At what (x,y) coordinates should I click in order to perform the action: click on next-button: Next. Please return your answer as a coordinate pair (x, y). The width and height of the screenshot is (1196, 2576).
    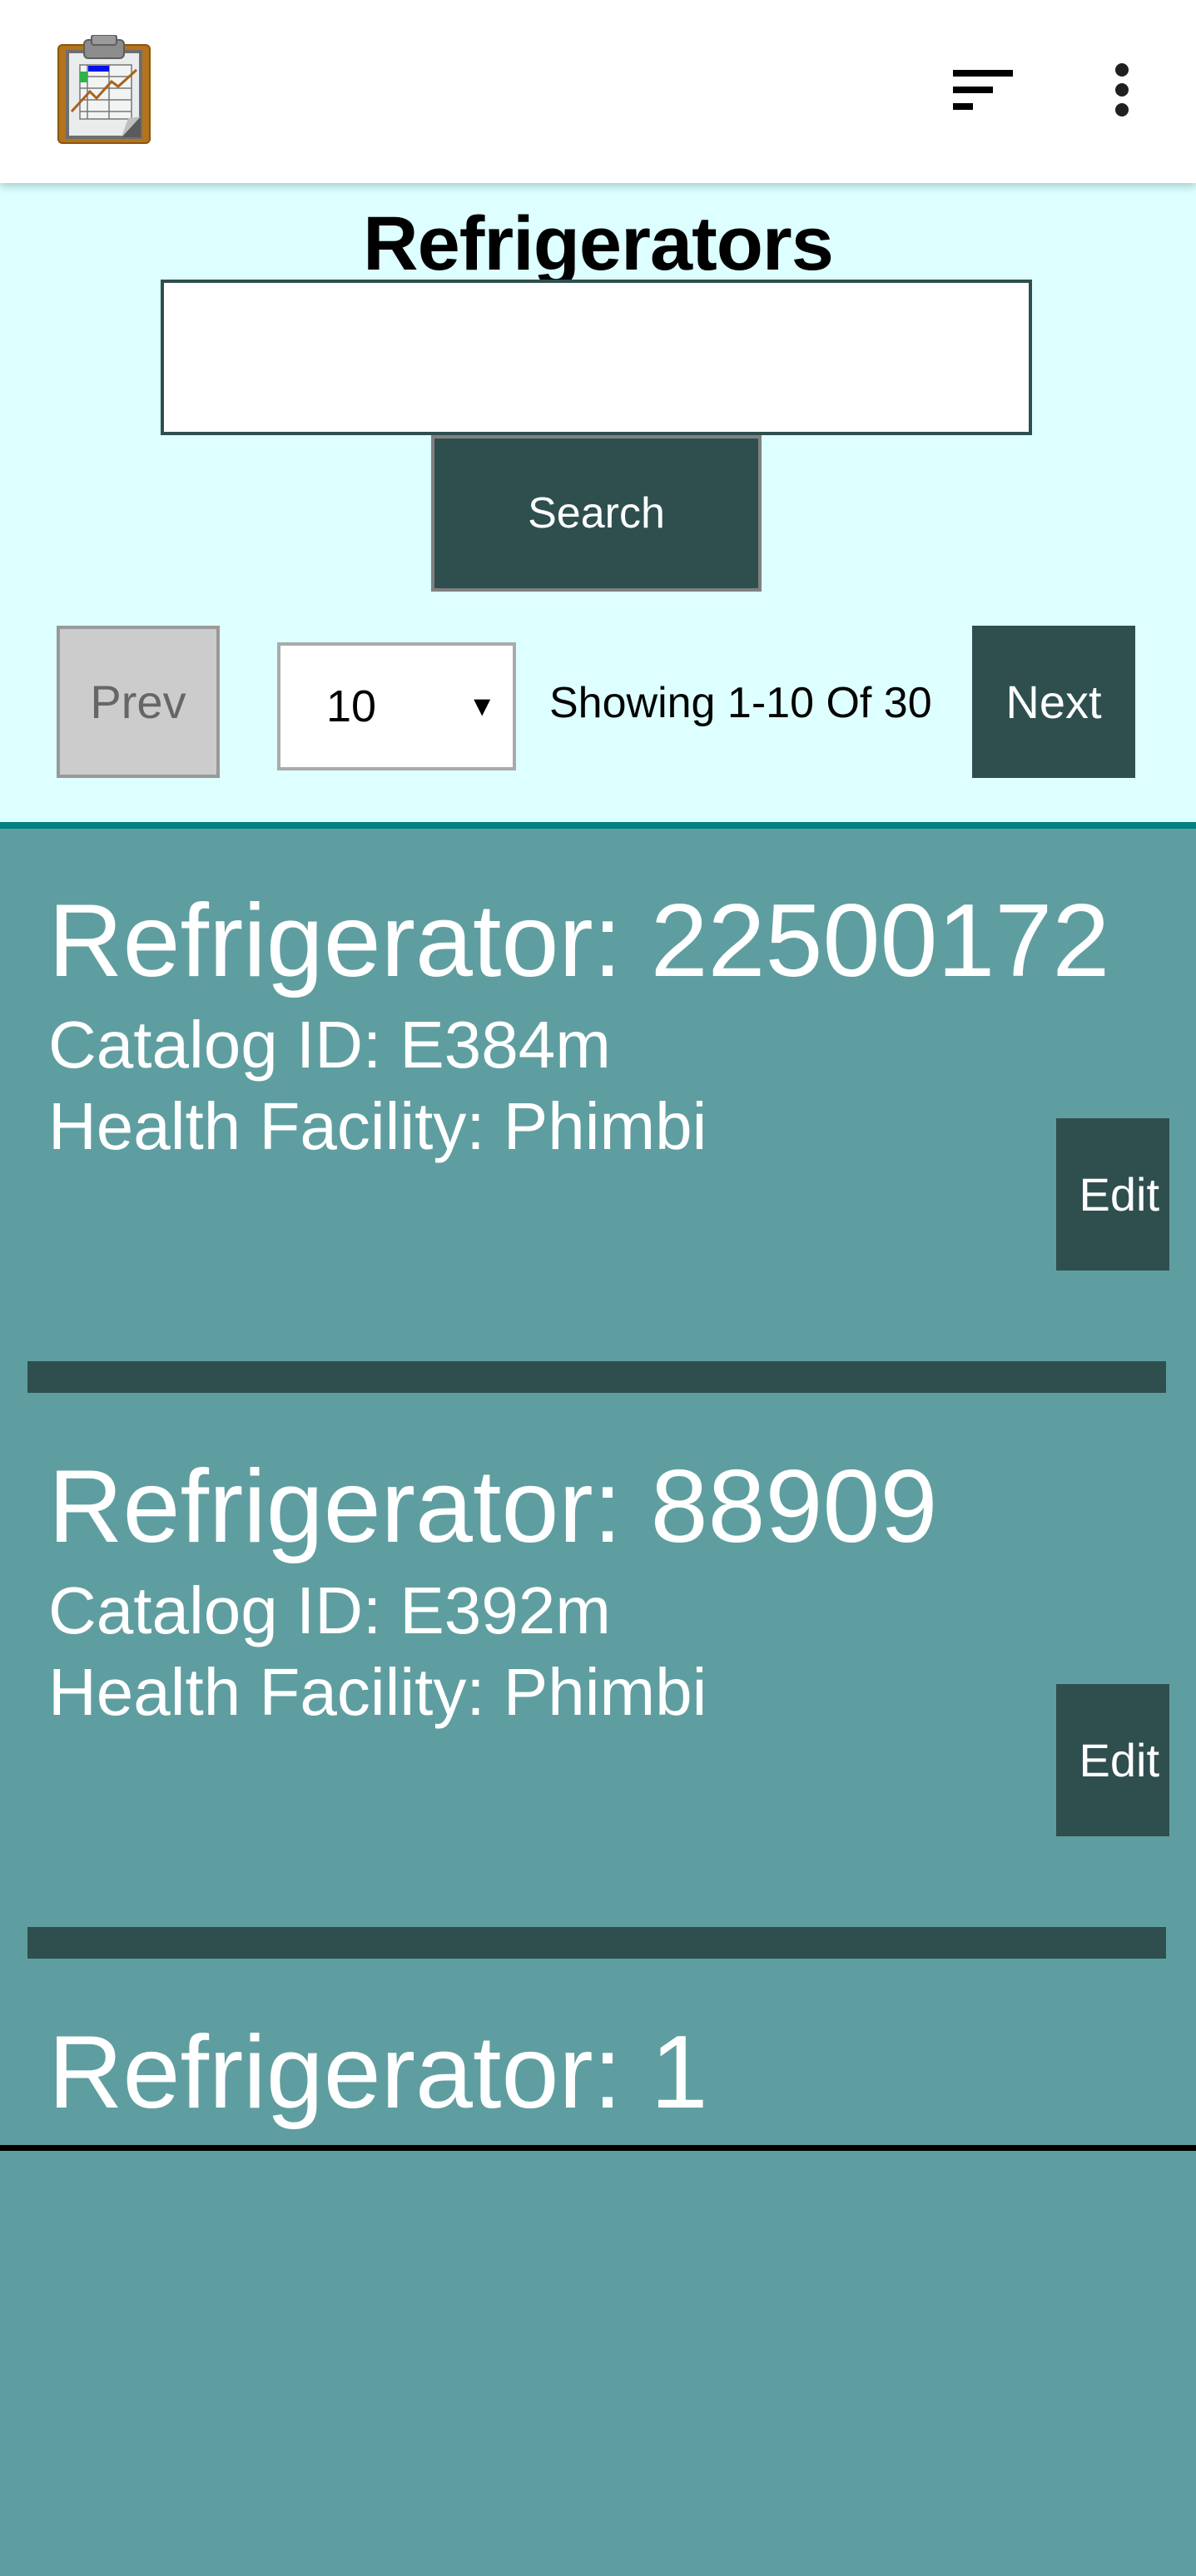
    Looking at the image, I should click on (1053, 702).